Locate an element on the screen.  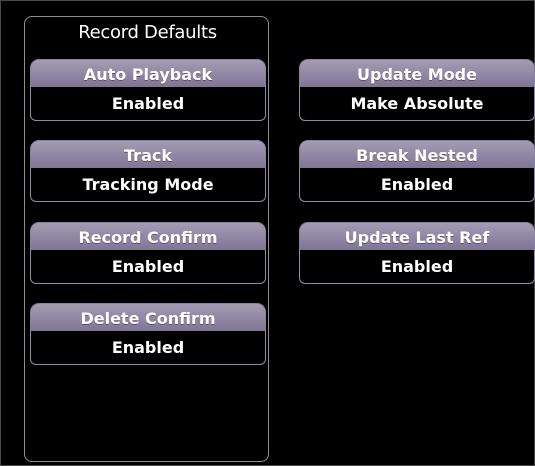
setting-update-mode: Update Mode Make Absolute is located at coordinates (417, 91).